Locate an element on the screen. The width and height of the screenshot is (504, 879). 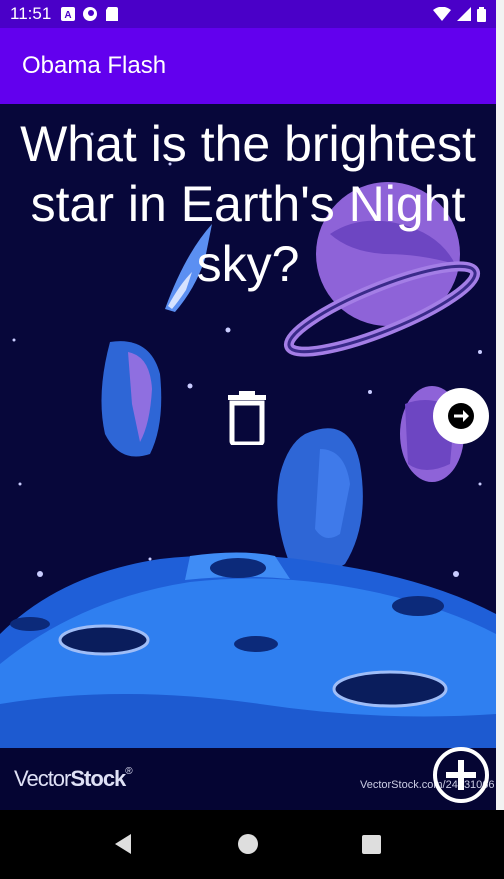
svg-text: A is located at coordinates (68, 15).